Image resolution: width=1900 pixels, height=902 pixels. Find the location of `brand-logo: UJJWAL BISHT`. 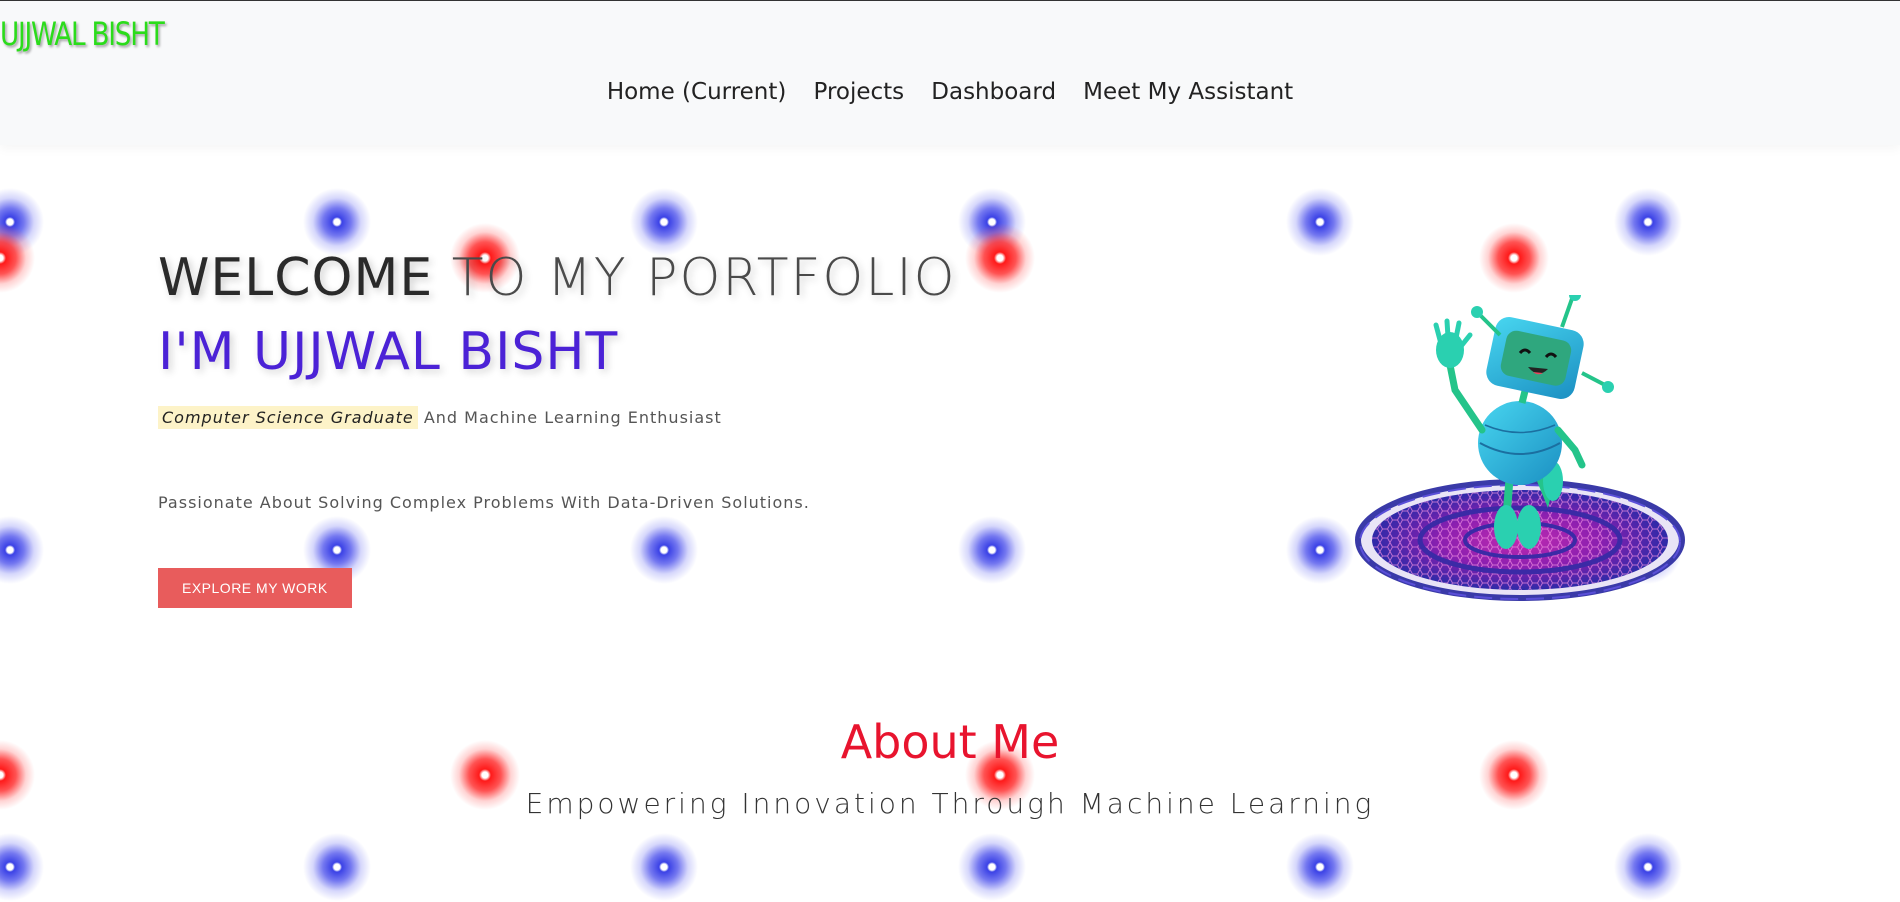

brand-logo: UJJWAL BISHT is located at coordinates (82, 34).